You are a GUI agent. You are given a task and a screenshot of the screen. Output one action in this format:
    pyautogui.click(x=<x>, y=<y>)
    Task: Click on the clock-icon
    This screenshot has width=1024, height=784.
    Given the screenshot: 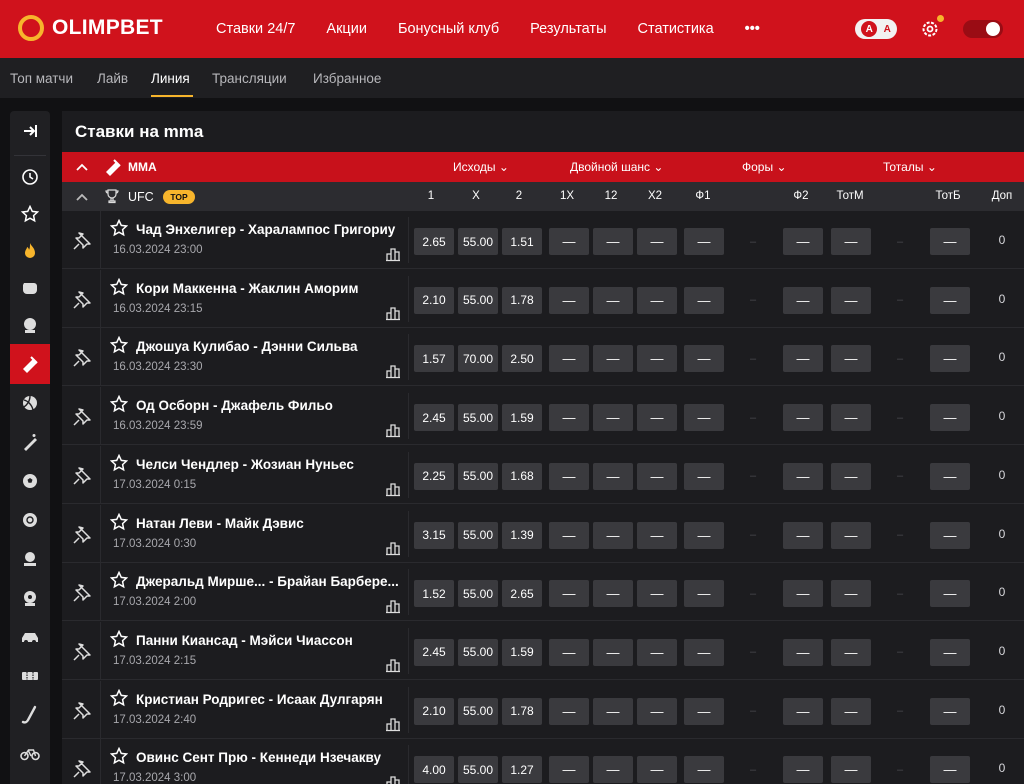 What is the action you would take?
    pyautogui.click(x=30, y=177)
    